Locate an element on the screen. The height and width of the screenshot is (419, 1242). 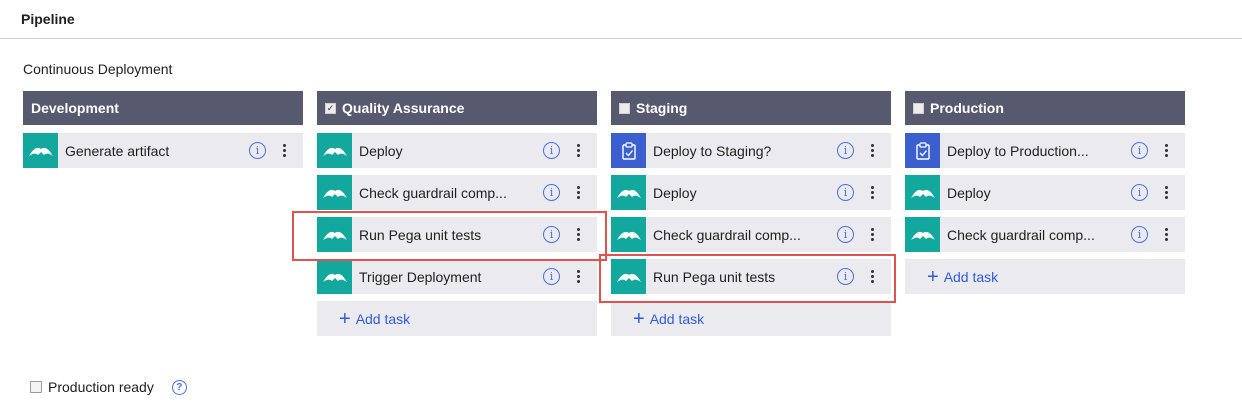
production-ready-checkbox is located at coordinates (36, 387).